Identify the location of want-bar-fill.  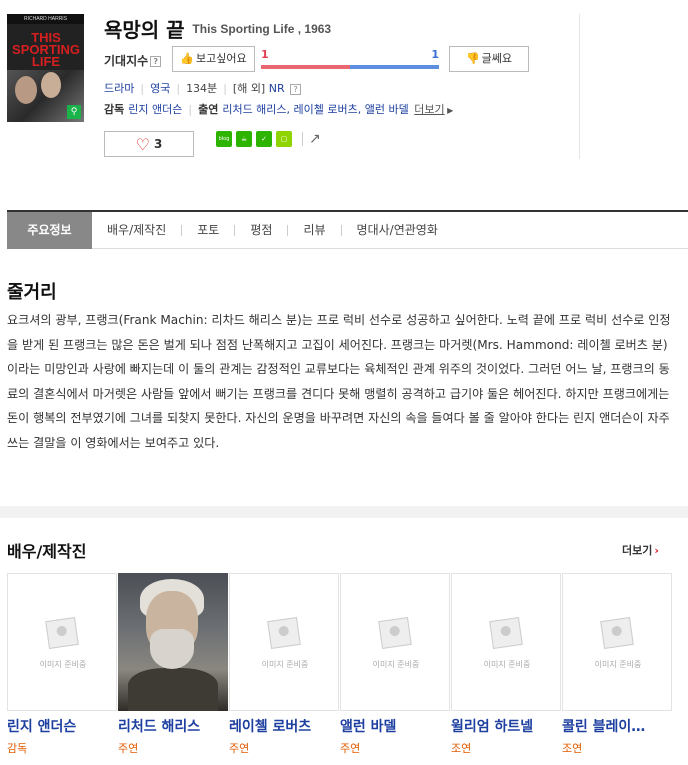
(305, 67).